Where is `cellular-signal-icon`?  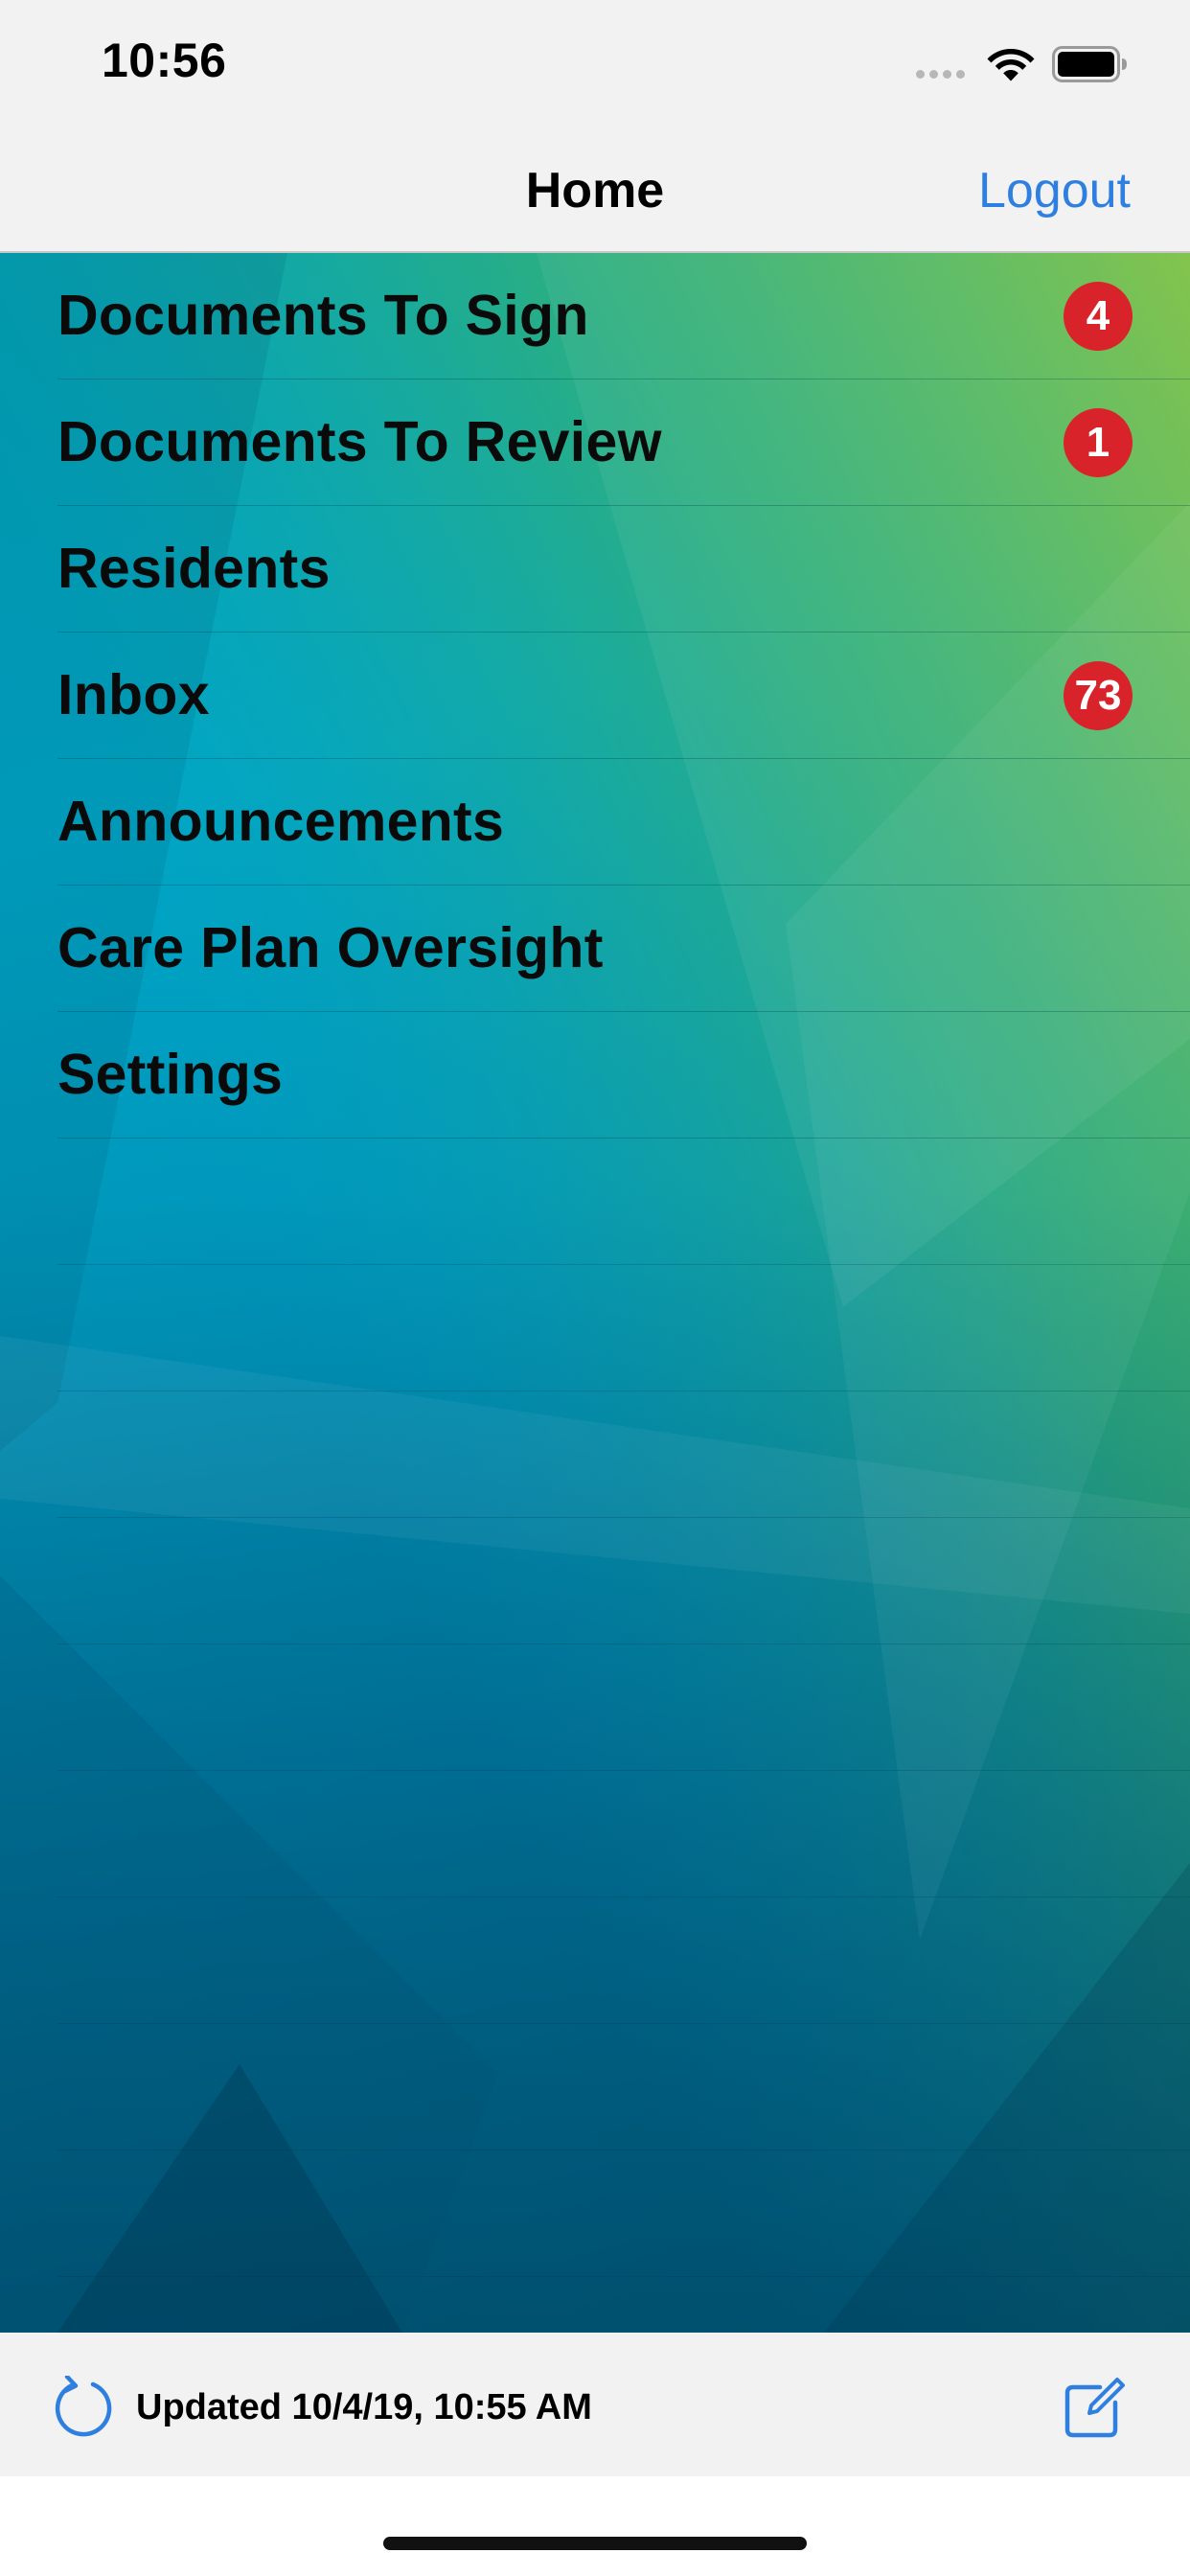 cellular-signal-icon is located at coordinates (941, 74).